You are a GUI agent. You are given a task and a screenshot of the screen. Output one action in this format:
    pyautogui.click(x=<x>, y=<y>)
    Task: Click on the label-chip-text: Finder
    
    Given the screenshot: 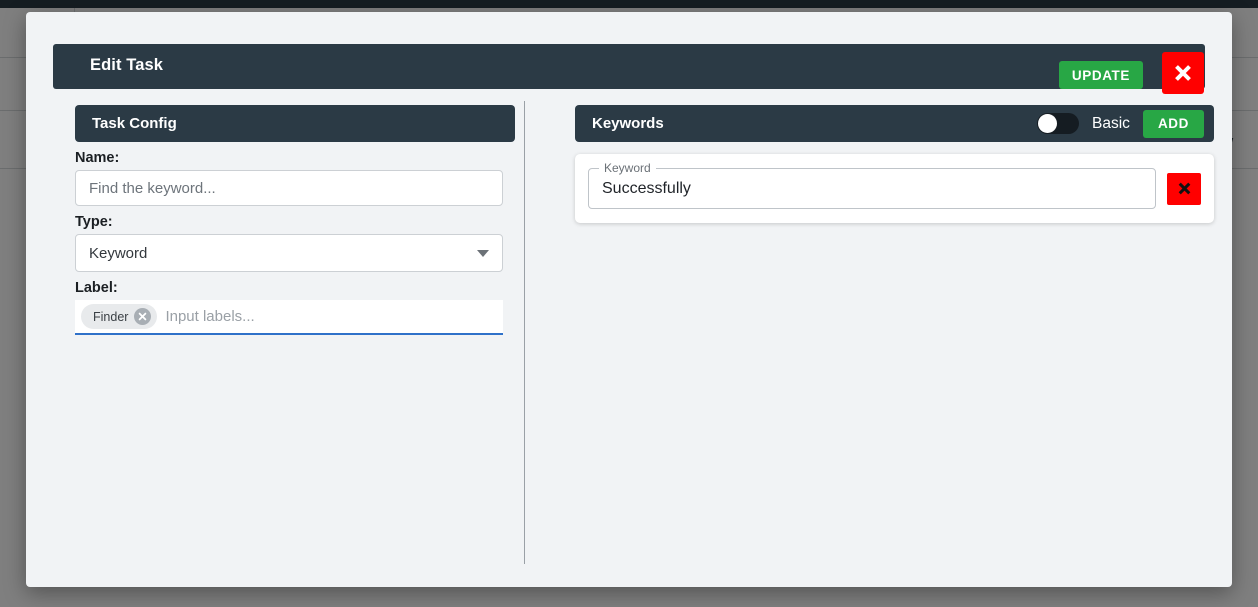 What is the action you would take?
    pyautogui.click(x=111, y=316)
    